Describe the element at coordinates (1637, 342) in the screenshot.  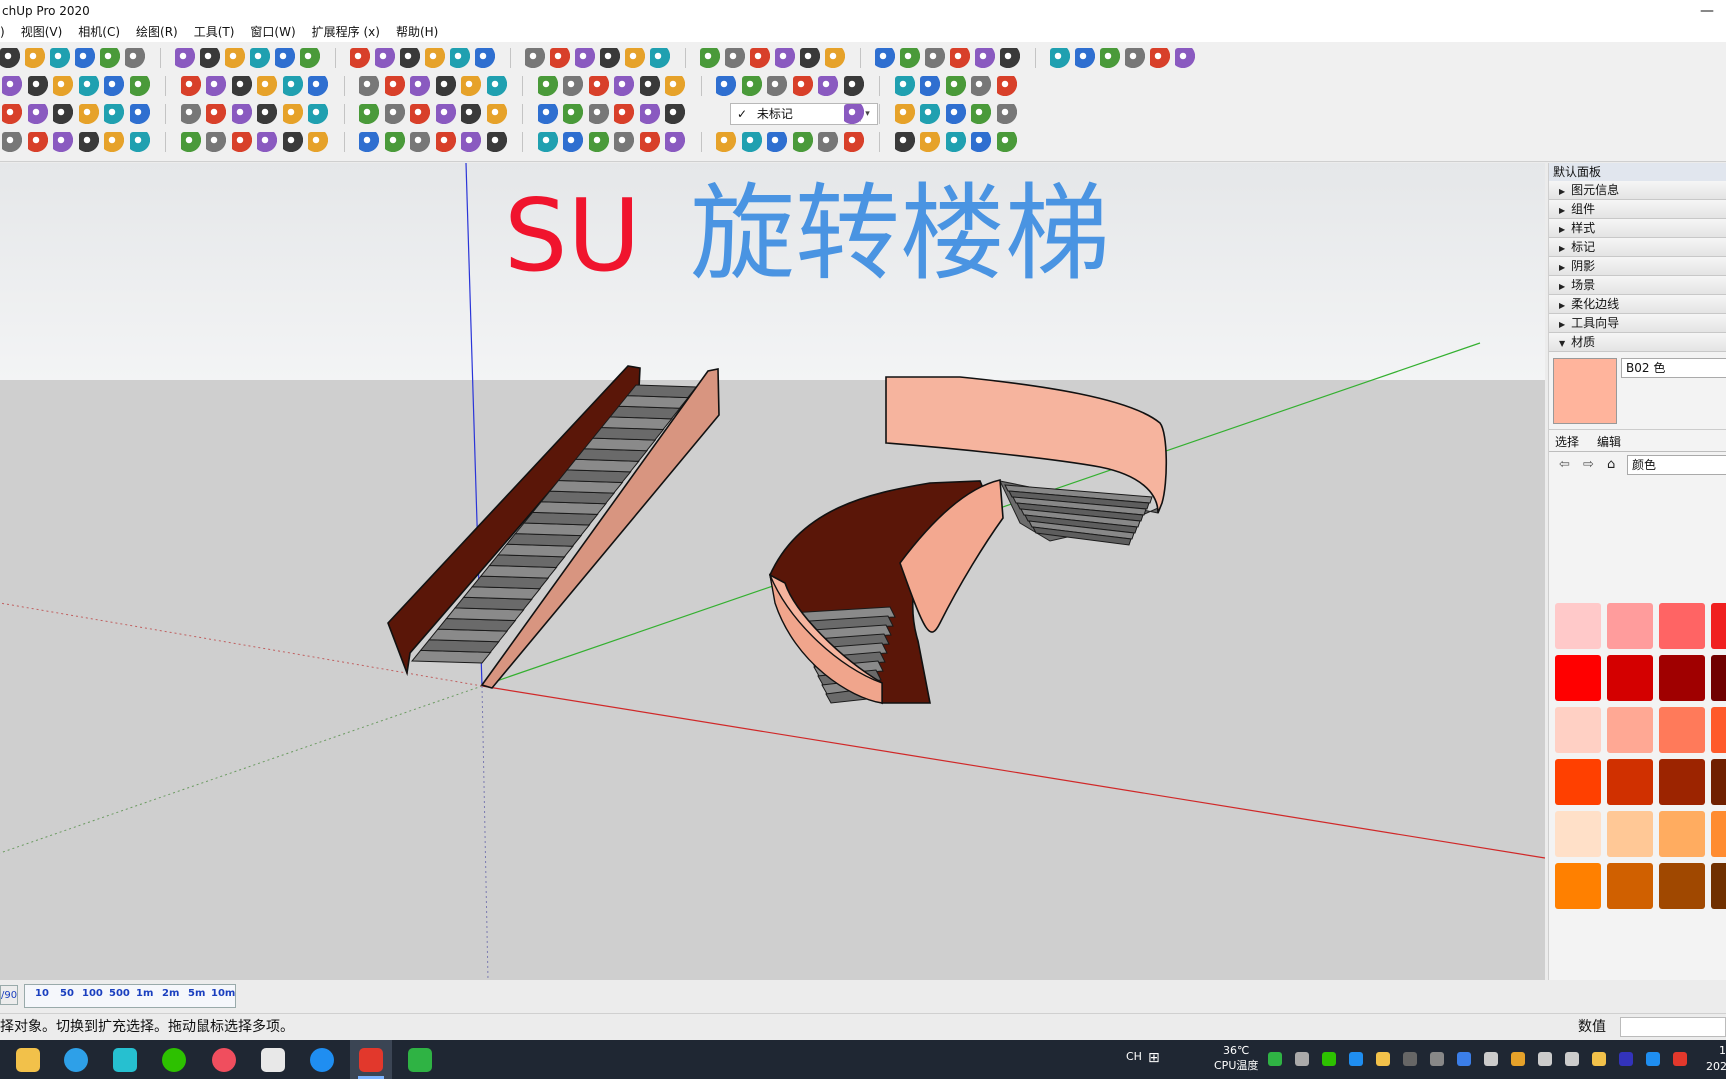
I see `tray-section-materials: ▼ 材质` at that location.